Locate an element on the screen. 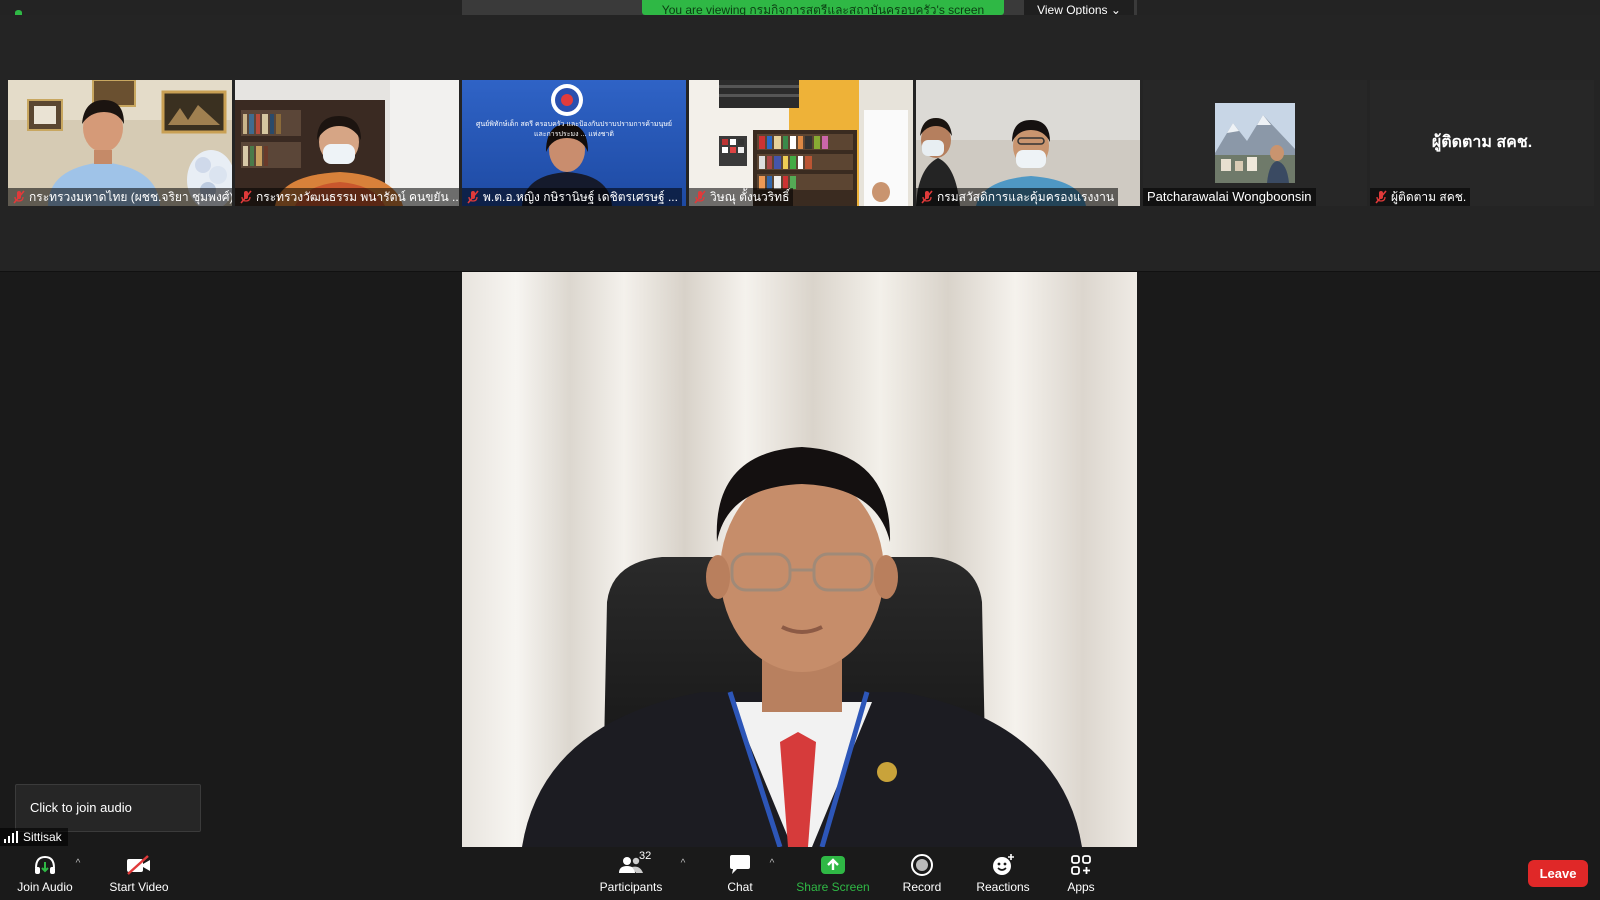 The width and height of the screenshot is (1600, 900). participant-tile: ผู้ติดตาม สคช. ผู้ติดตาม สคช. is located at coordinates (1482, 143).